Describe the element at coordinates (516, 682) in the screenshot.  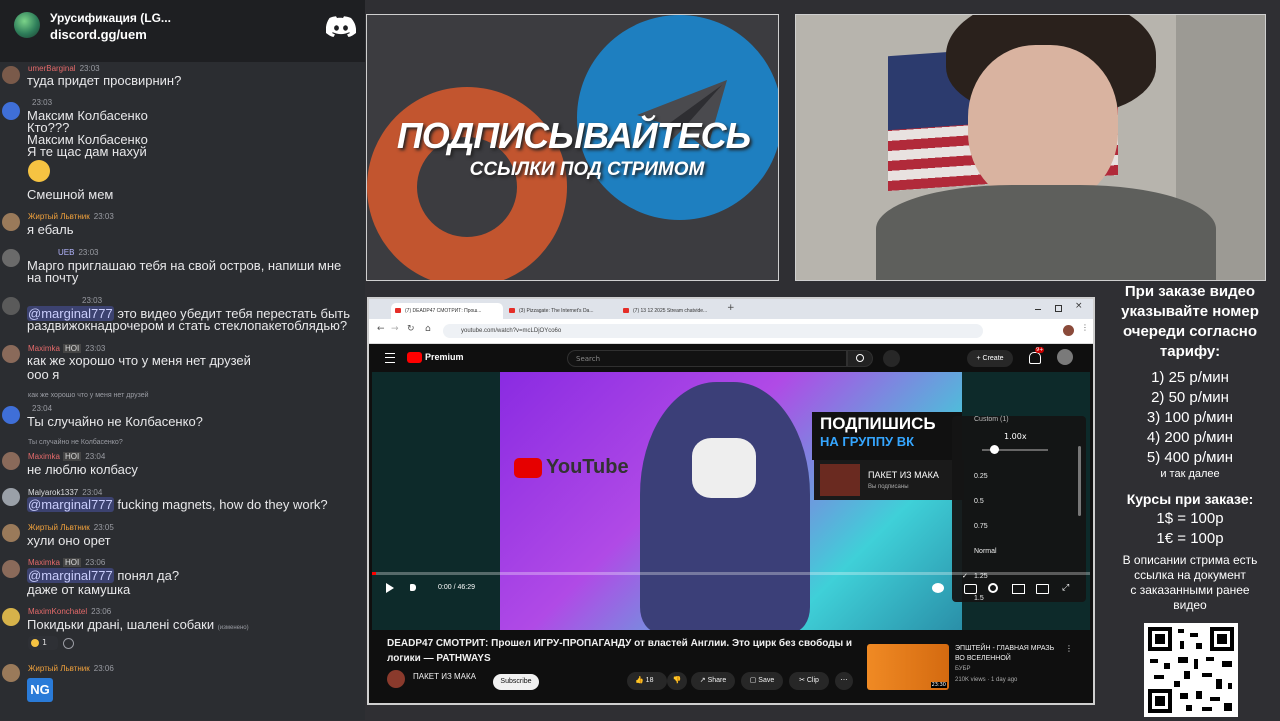
I see `subscribe-button: Subscribe` at that location.